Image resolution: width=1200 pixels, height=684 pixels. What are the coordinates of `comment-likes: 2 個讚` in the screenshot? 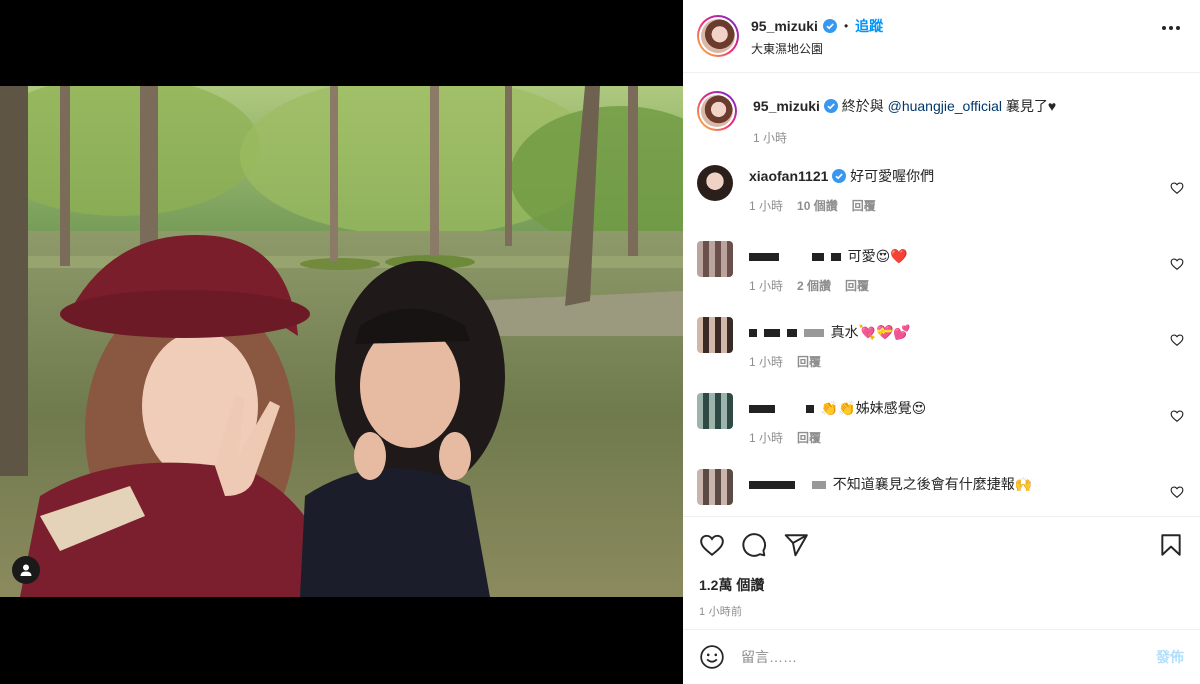 It's located at (814, 285).